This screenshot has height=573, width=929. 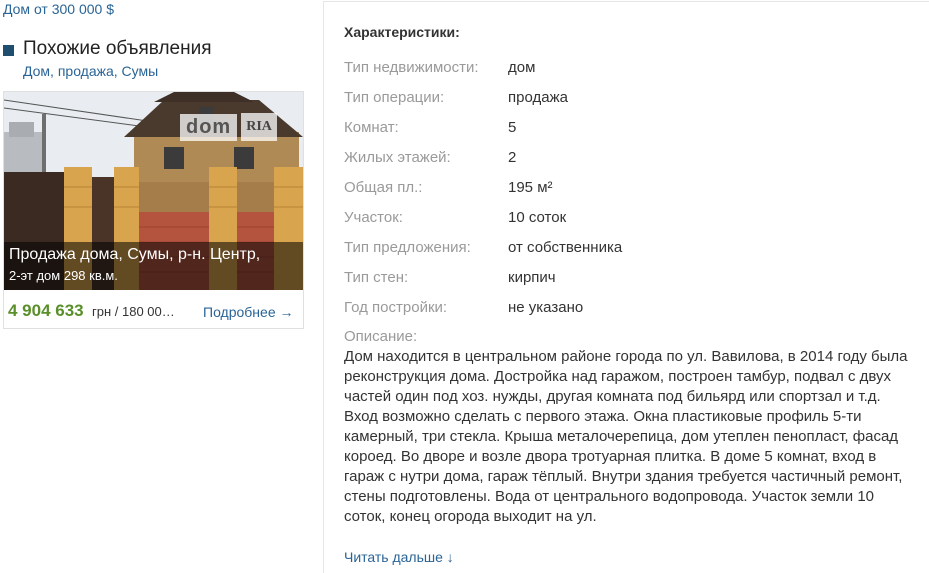 I want to click on char-value: 2, so click(x=512, y=157).